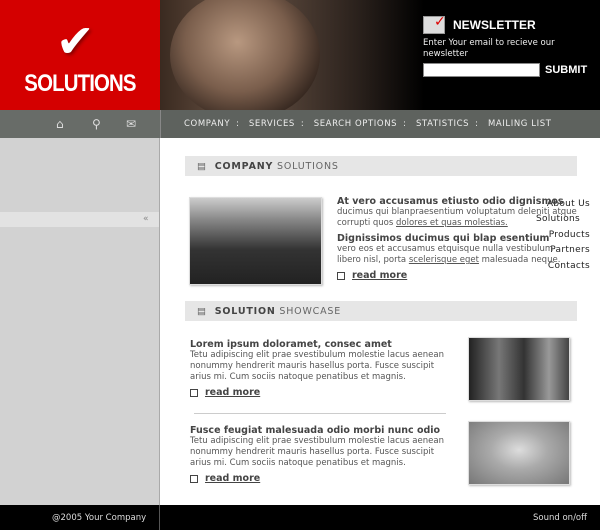 The height and width of the screenshot is (530, 600). What do you see at coordinates (444, 260) in the screenshot?
I see `company-link-2: scelerisque eget` at bounding box center [444, 260].